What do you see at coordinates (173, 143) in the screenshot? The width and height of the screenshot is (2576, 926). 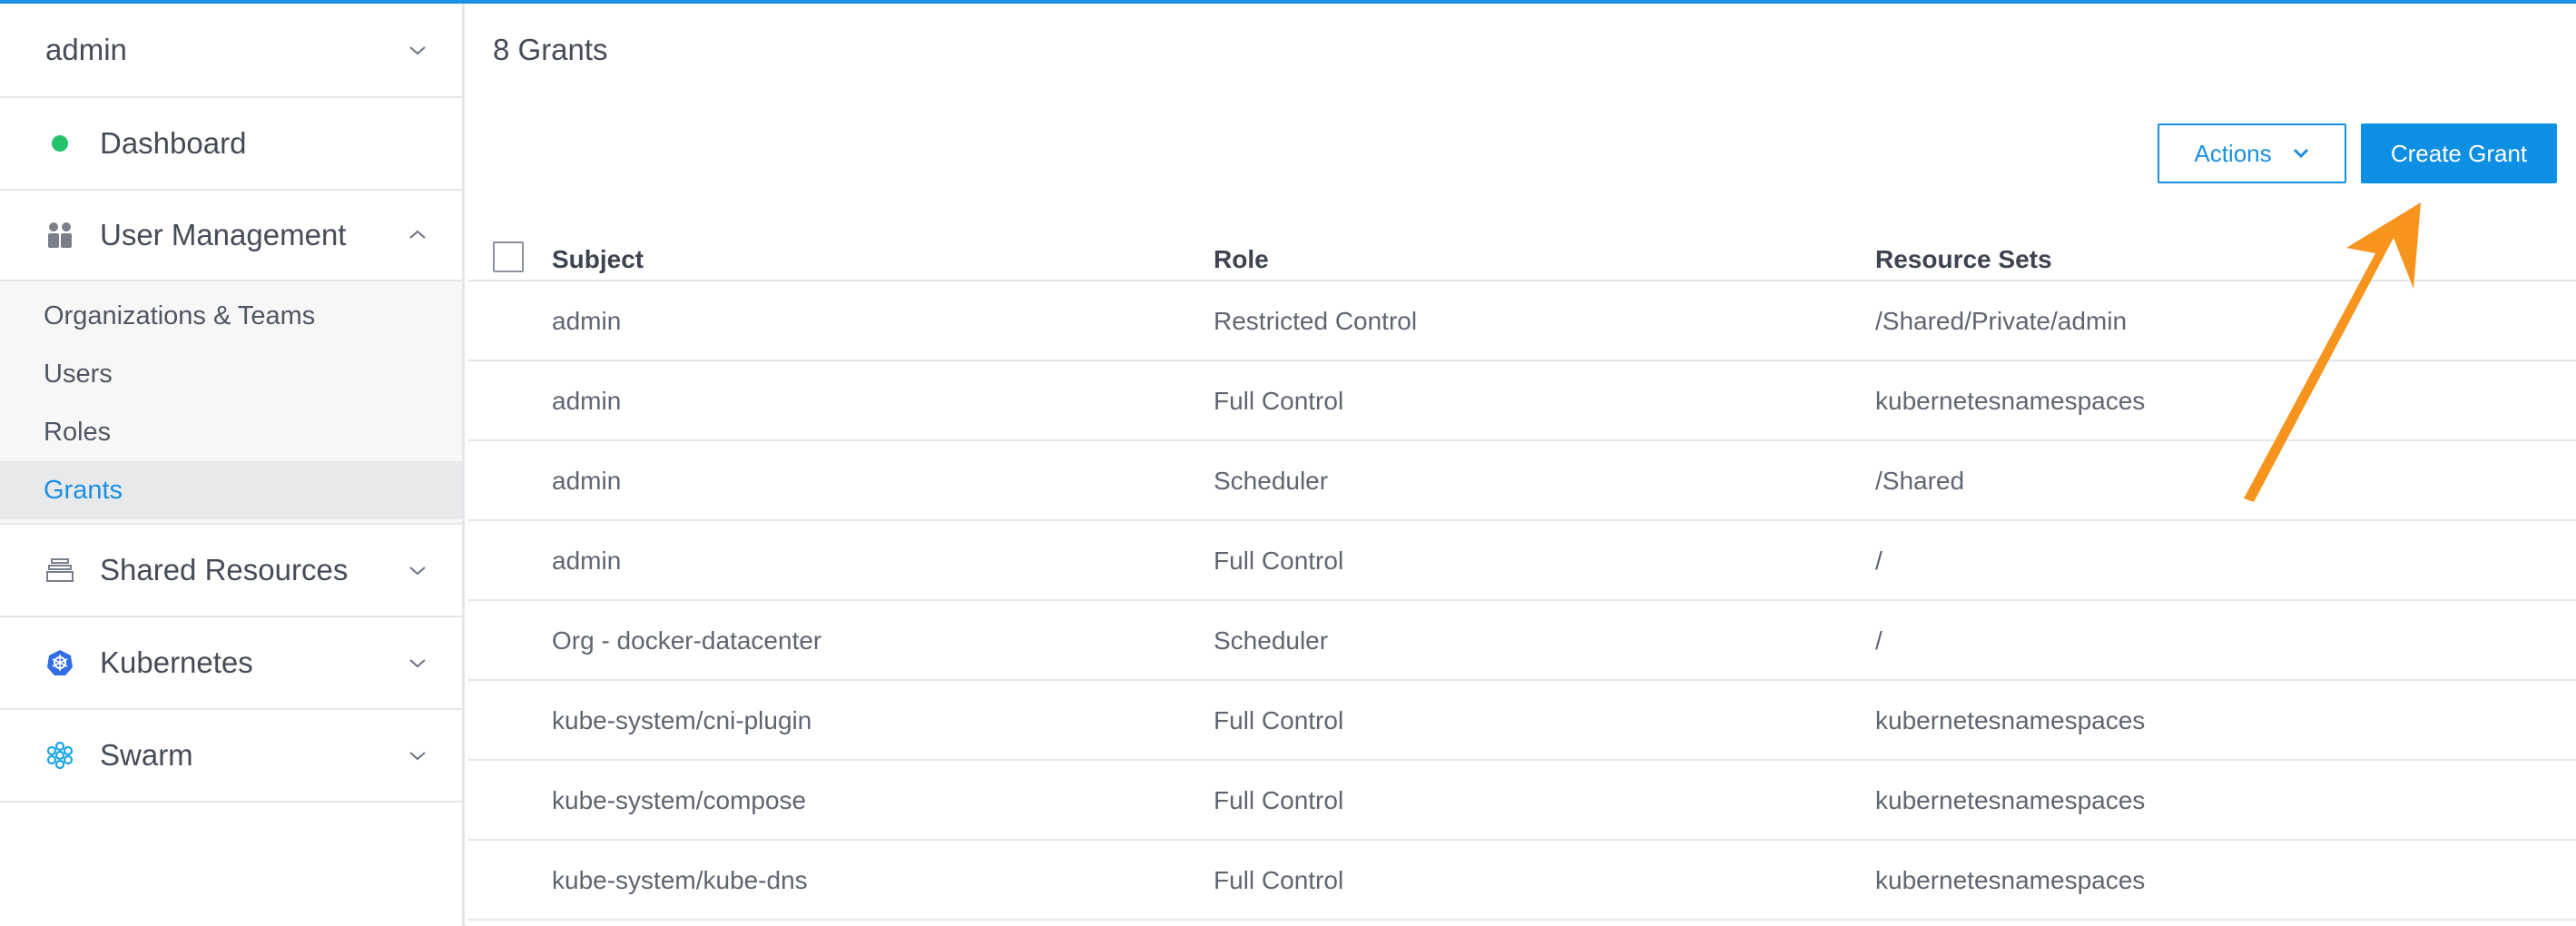 I see `sidebar-item-label: Dashboard` at bounding box center [173, 143].